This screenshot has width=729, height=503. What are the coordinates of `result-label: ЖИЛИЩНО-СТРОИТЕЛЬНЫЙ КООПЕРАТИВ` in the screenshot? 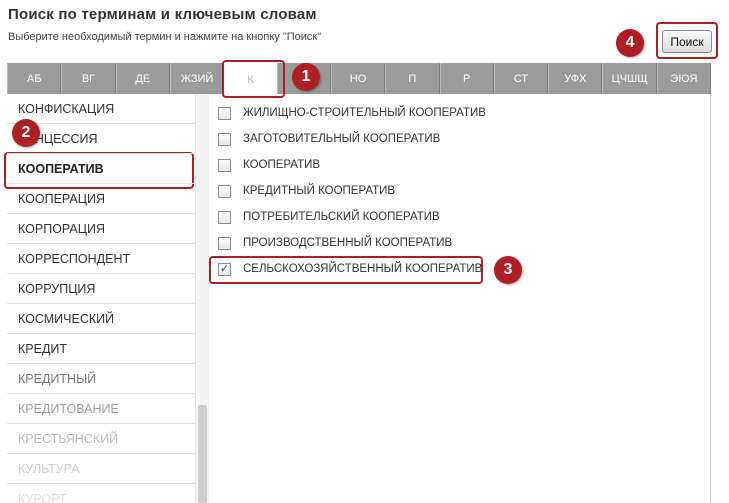 It's located at (364, 113).